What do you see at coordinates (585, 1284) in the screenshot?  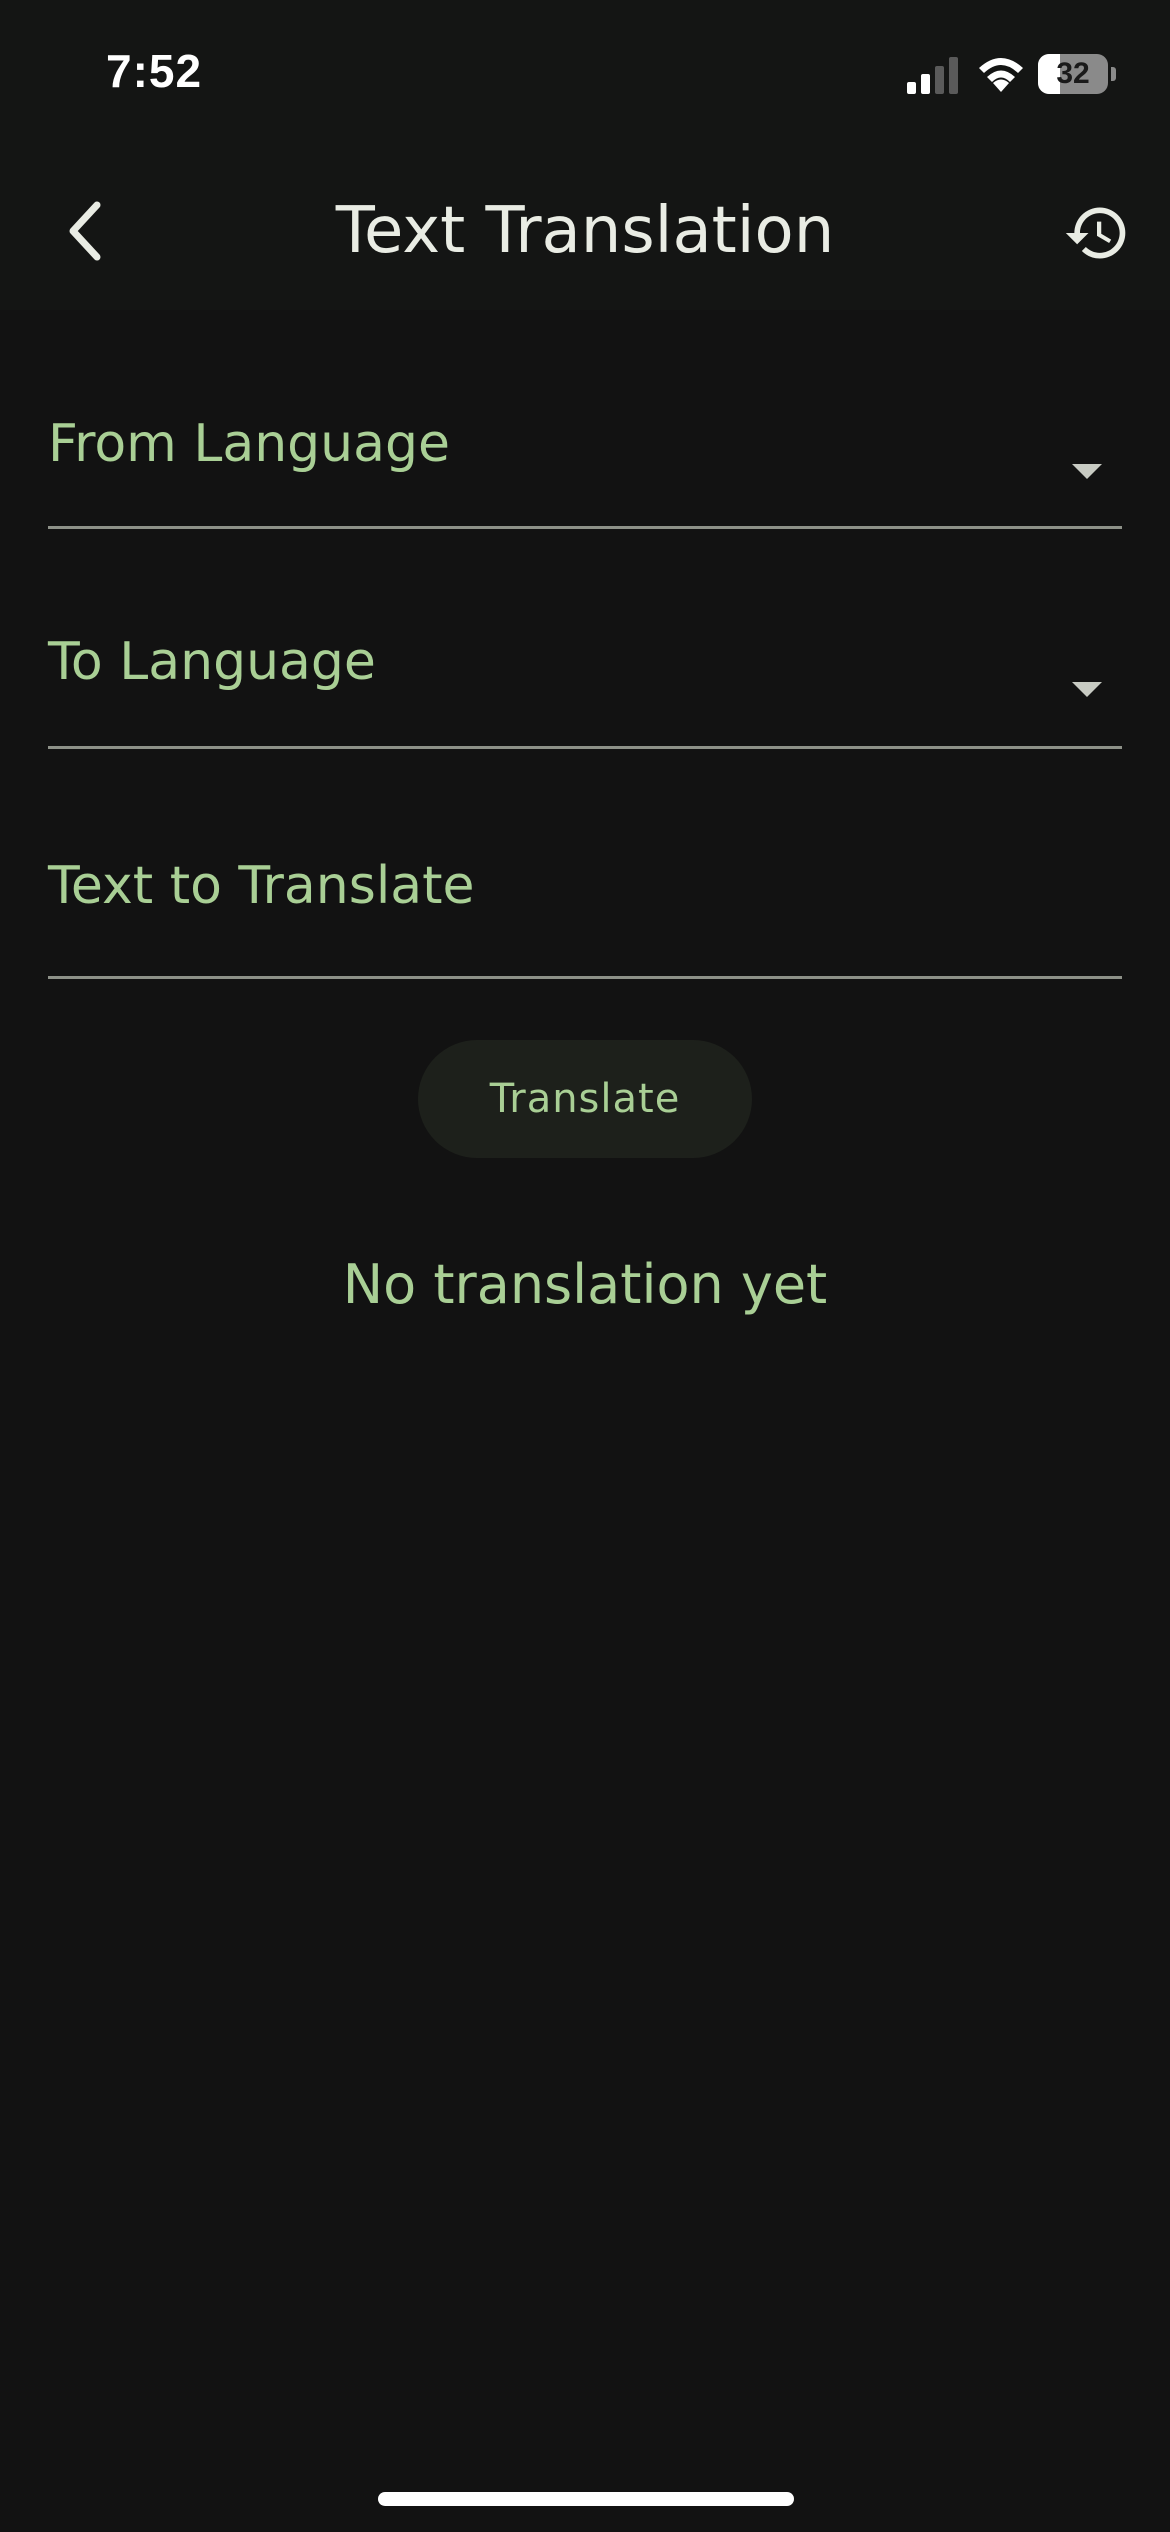 I see `translation-result: No translation yet` at bounding box center [585, 1284].